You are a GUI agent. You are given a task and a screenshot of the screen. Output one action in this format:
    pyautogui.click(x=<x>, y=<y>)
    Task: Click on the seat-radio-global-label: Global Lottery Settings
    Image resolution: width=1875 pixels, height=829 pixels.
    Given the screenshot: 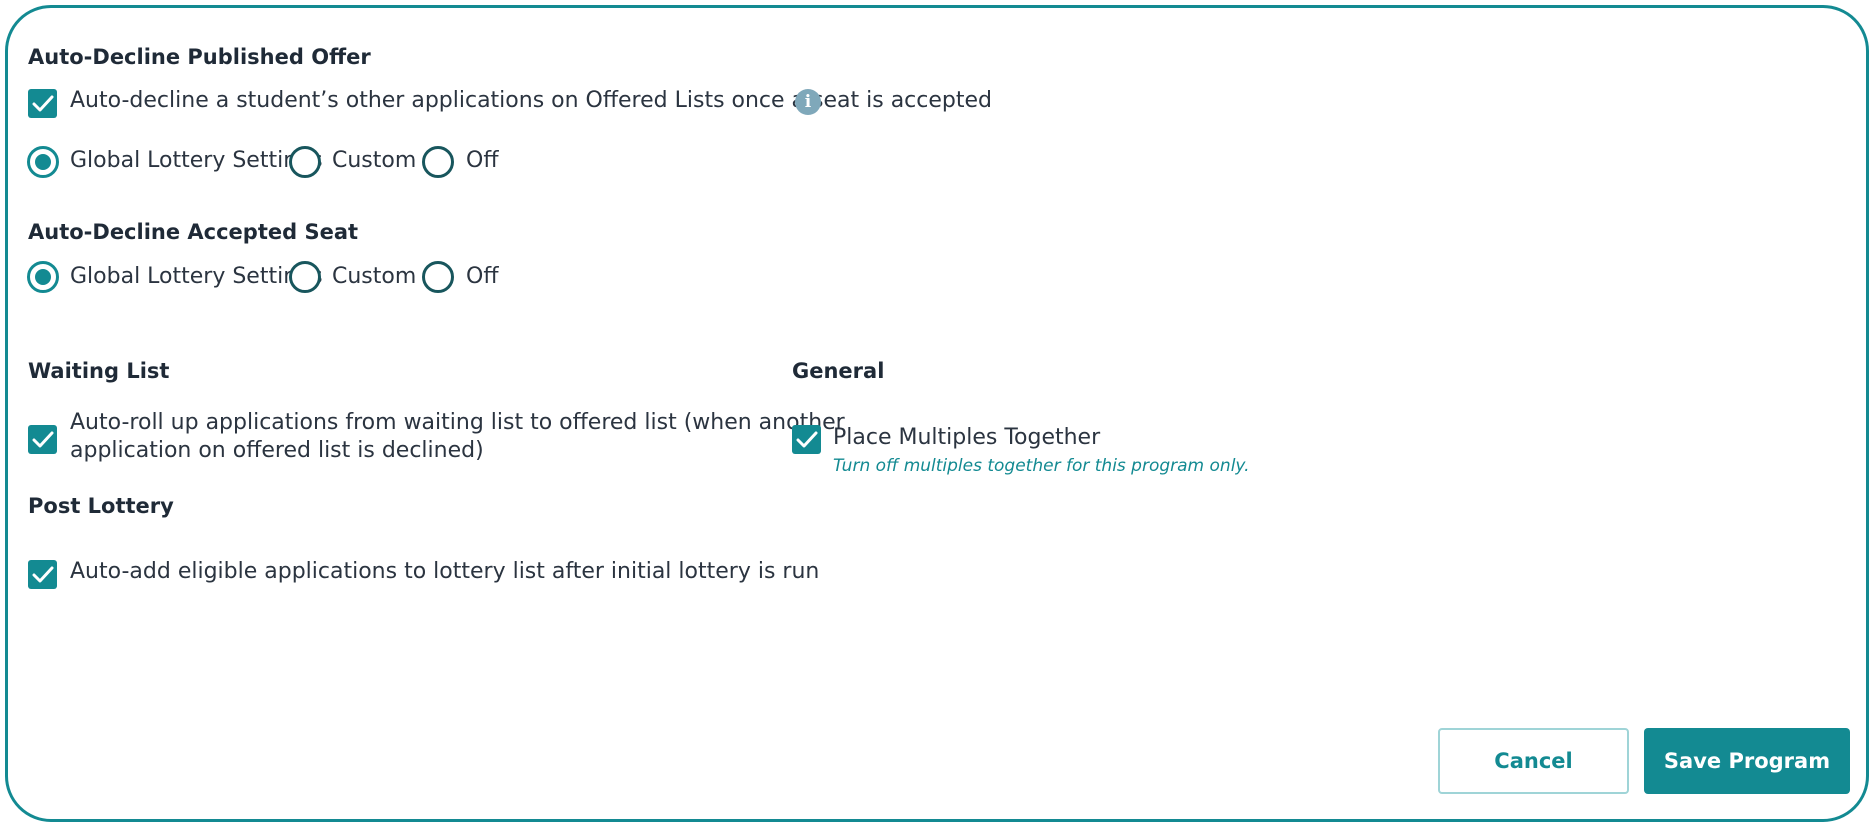 What is the action you would take?
    pyautogui.click(x=196, y=276)
    